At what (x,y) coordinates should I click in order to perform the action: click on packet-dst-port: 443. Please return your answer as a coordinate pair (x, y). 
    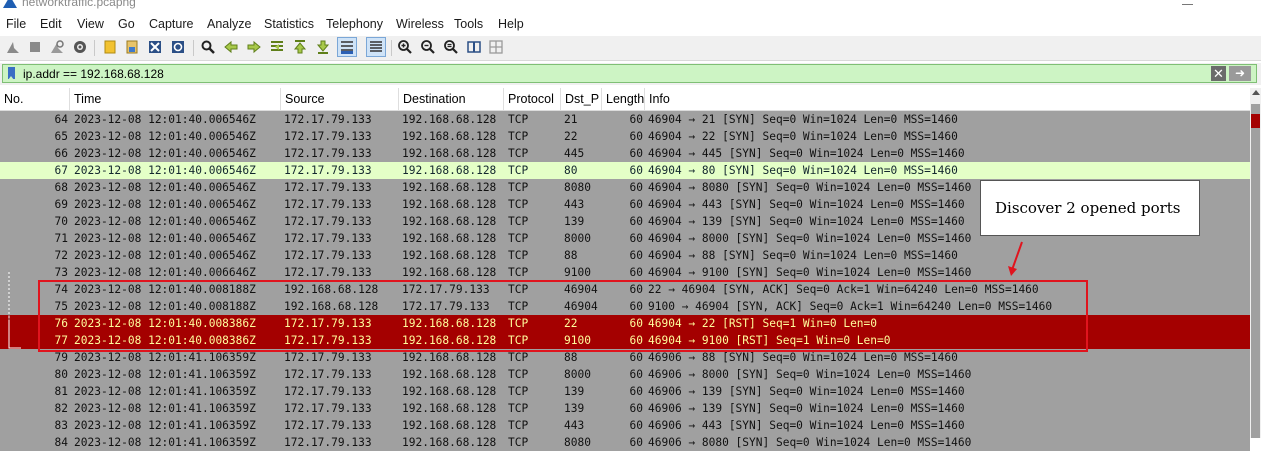
    Looking at the image, I should click on (574, 425).